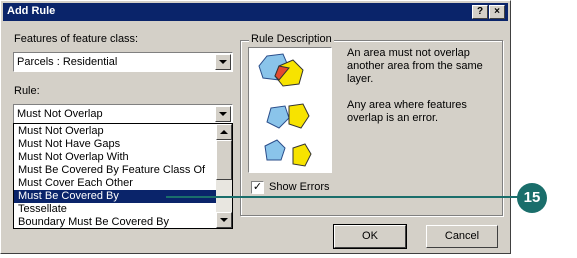  I want to click on rule-value: Must Not Overlap, so click(60, 114).